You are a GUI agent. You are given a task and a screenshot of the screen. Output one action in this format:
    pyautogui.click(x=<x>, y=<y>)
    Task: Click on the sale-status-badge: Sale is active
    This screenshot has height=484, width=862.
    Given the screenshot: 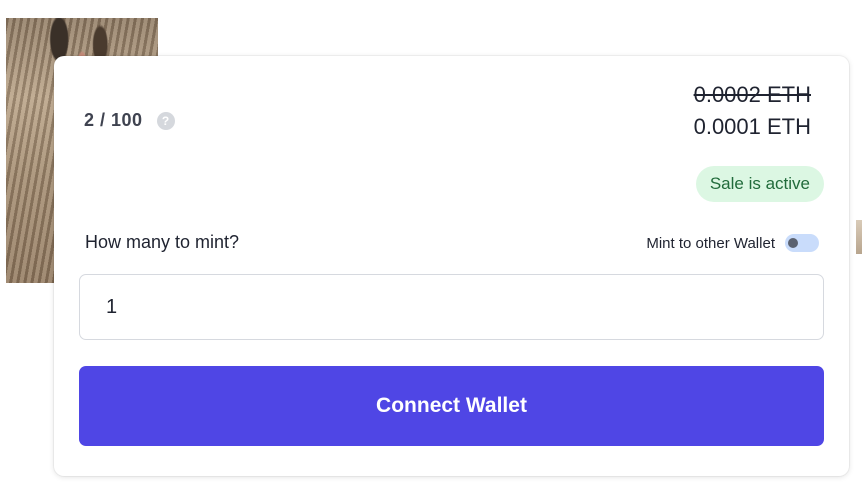 What is the action you would take?
    pyautogui.click(x=759, y=184)
    